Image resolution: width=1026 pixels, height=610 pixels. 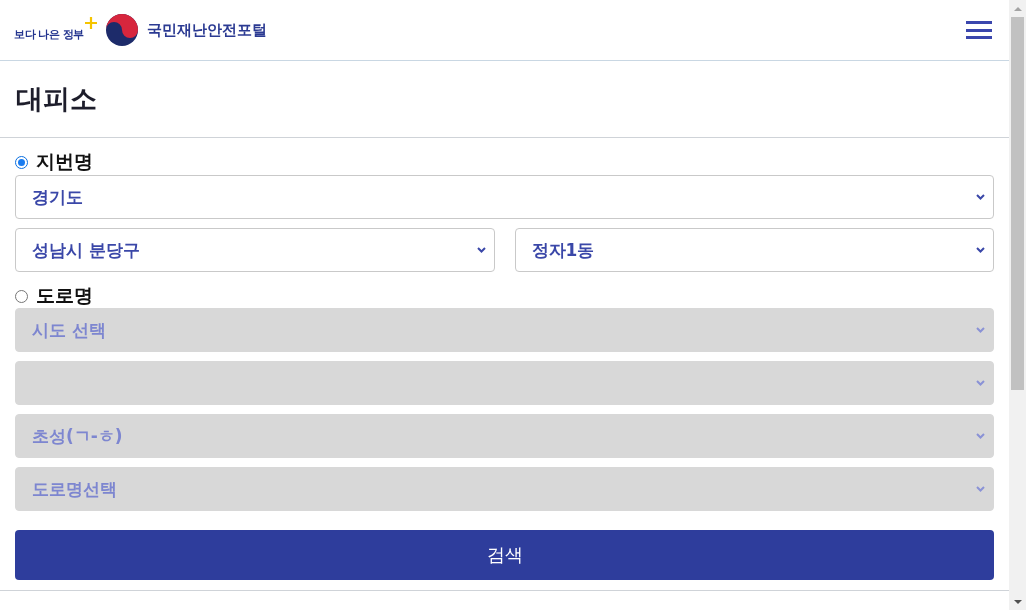 What do you see at coordinates (64, 295) in the screenshot?
I see `radio-label: 도로명` at bounding box center [64, 295].